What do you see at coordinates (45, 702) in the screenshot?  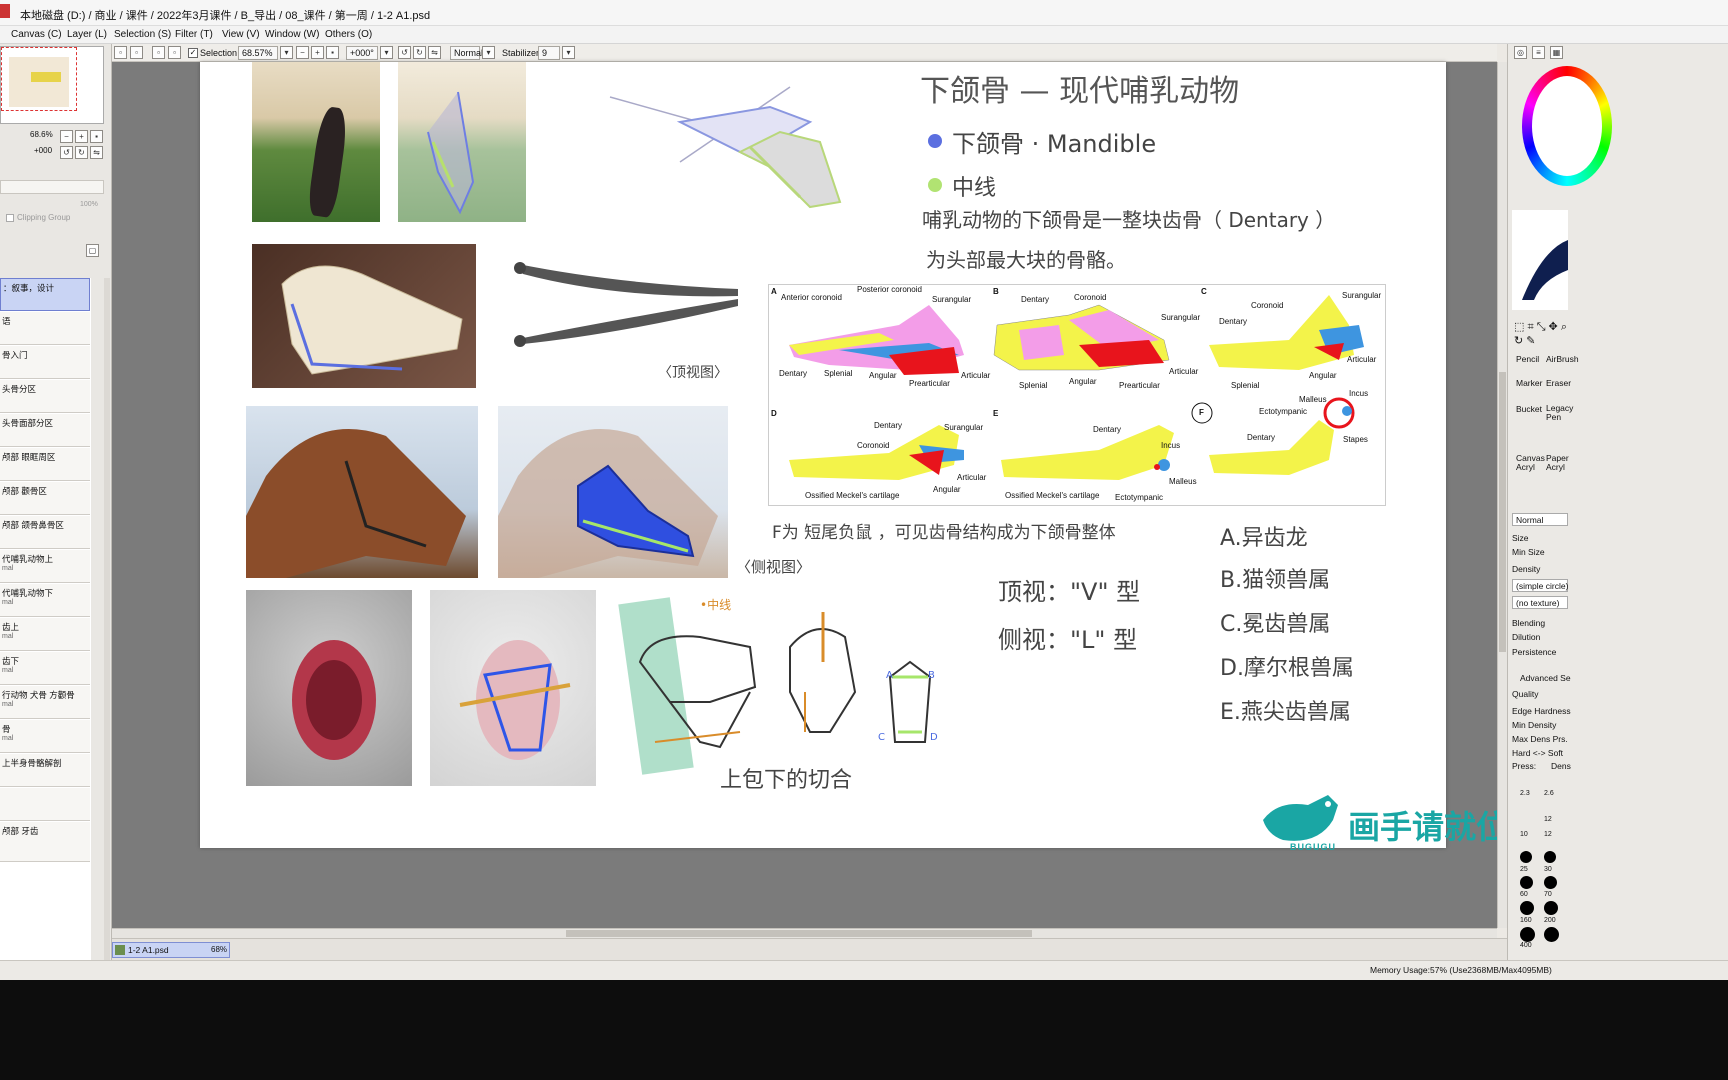 I see `layer-item: 行动物 犬骨 方颧骨 mal` at bounding box center [45, 702].